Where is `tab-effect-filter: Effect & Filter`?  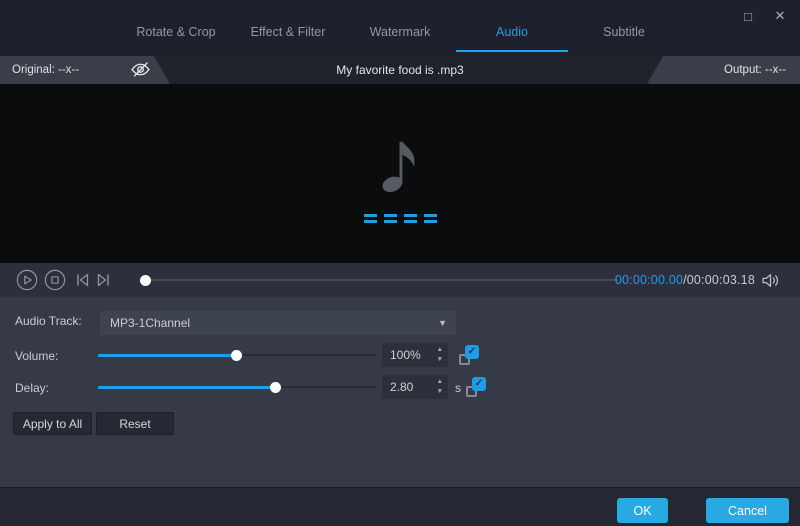 tab-effect-filter: Effect & Filter is located at coordinates (288, 33).